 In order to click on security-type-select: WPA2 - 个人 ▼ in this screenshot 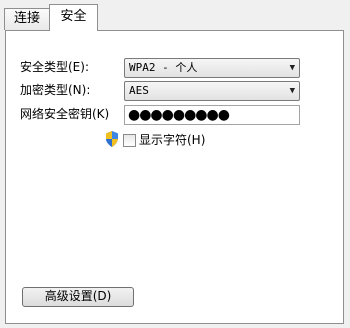, I will do `click(212, 68)`.